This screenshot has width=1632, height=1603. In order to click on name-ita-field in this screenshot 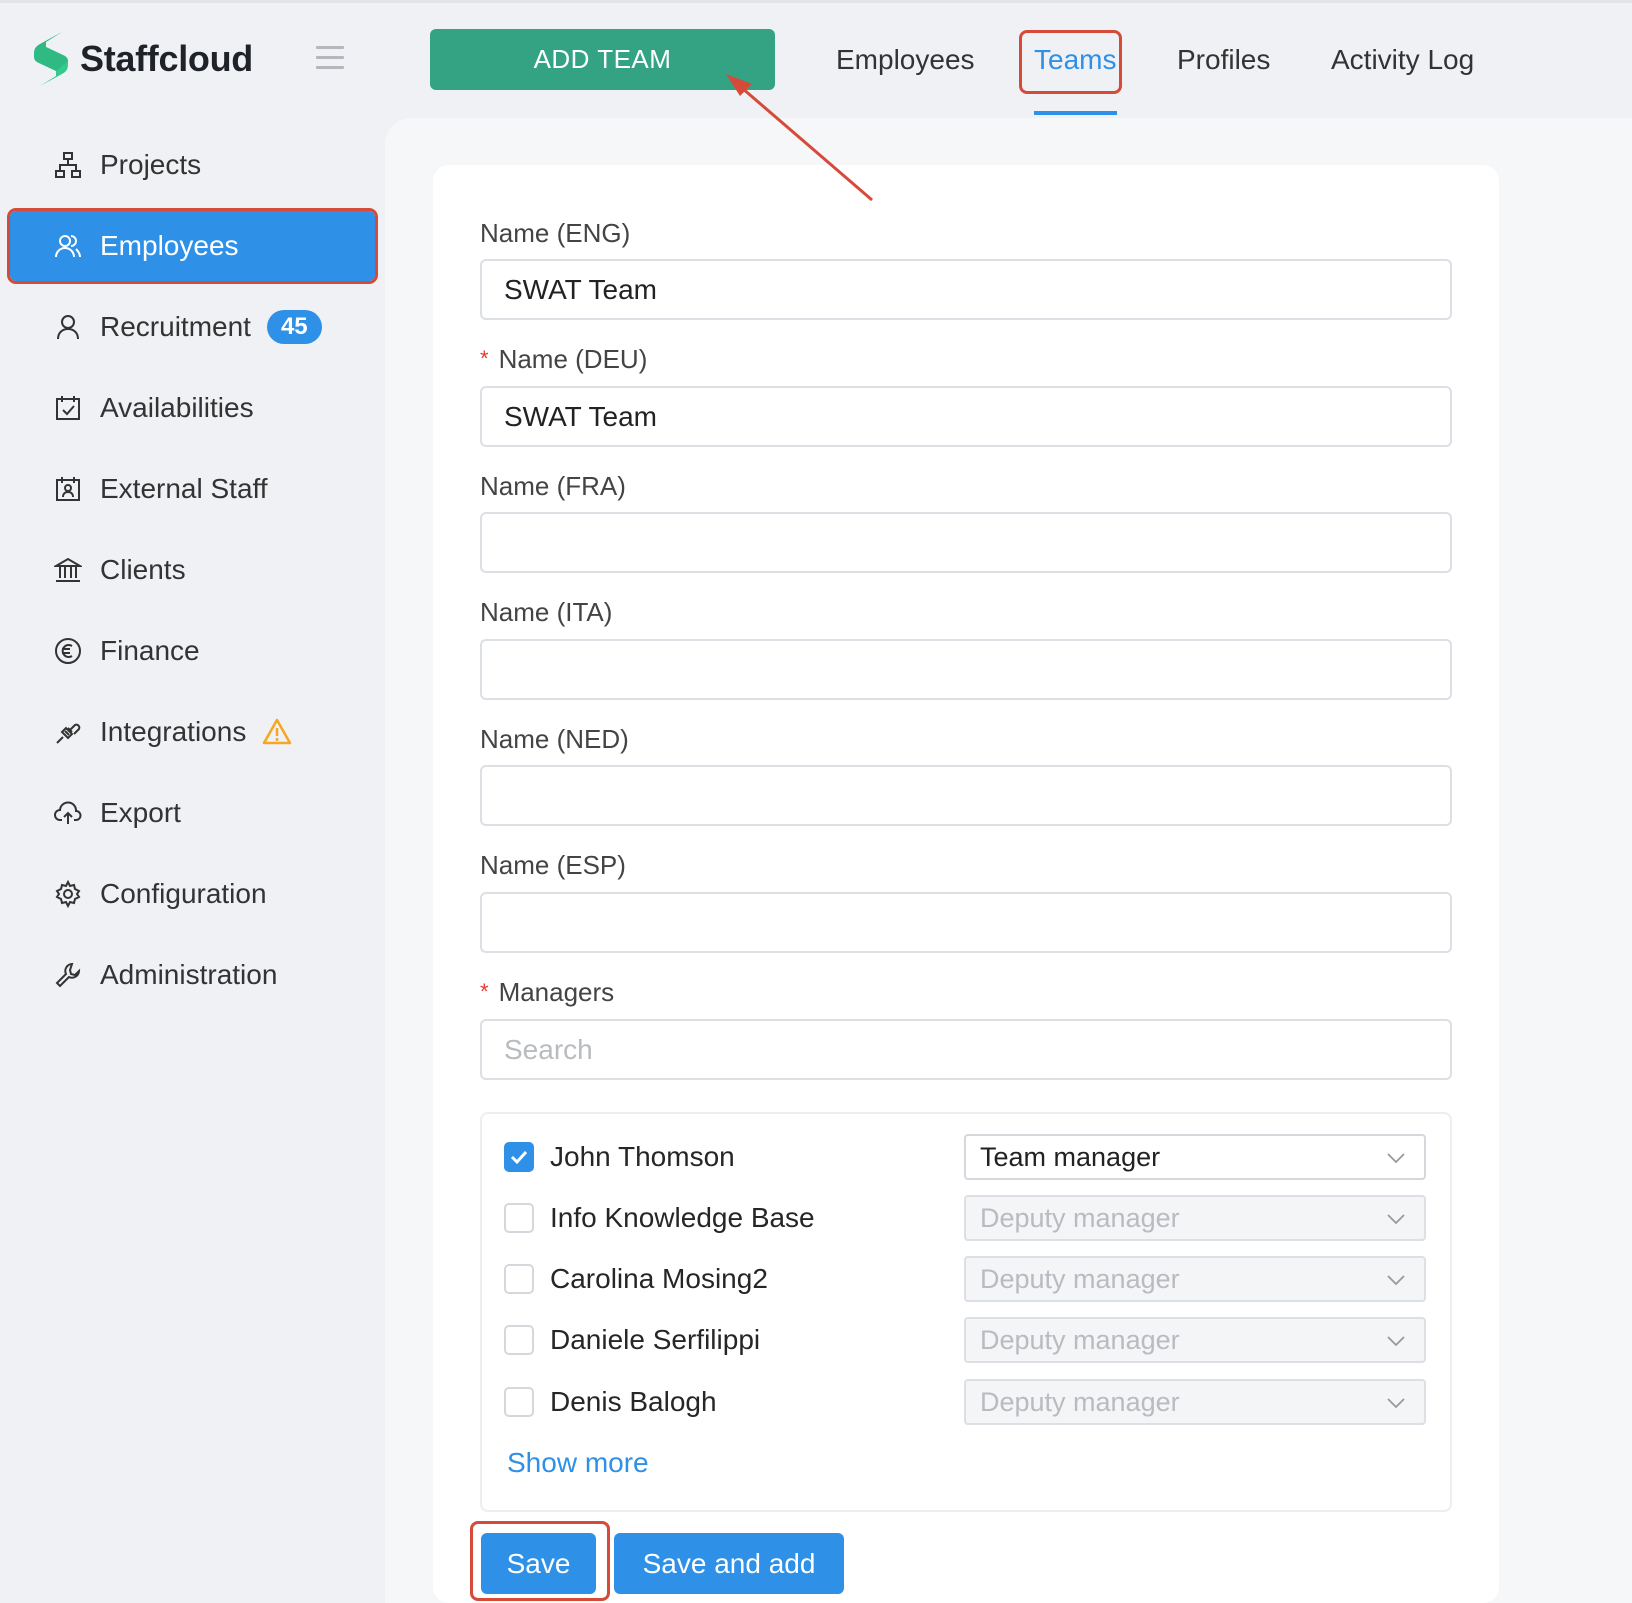, I will do `click(966, 669)`.